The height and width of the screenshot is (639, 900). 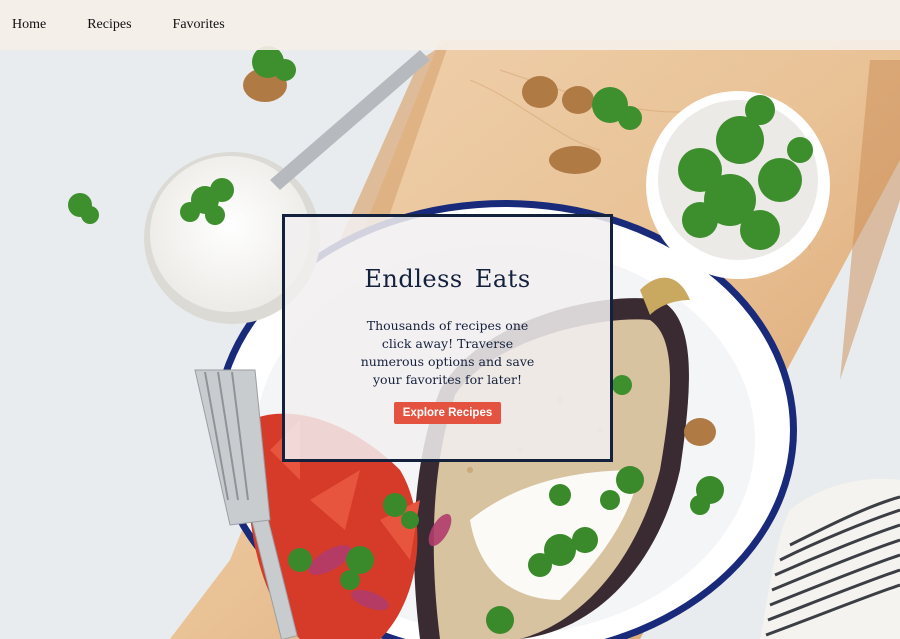 What do you see at coordinates (109, 25) in the screenshot?
I see `nav-link-recipes: Recipes` at bounding box center [109, 25].